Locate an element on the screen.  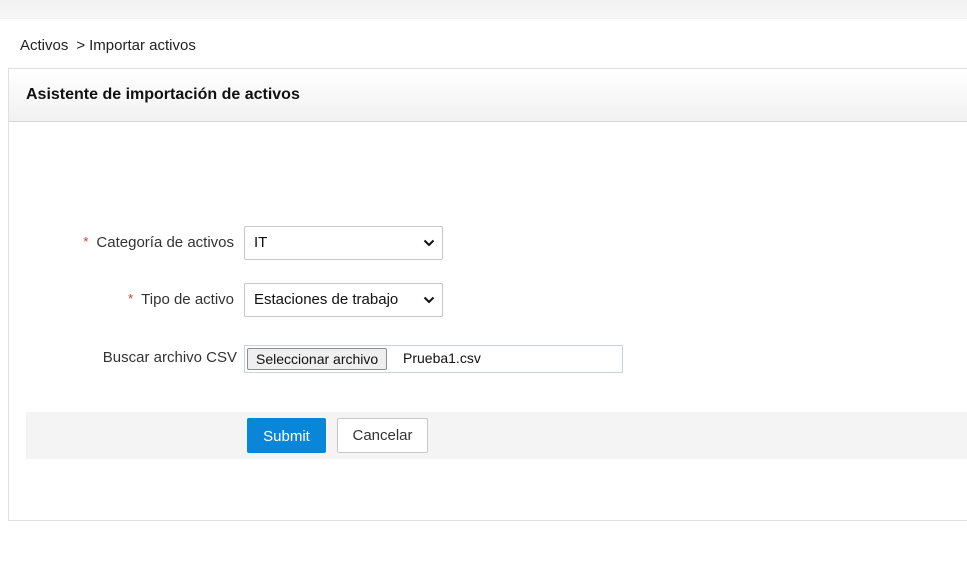
category-label-text: Categoría de activos is located at coordinates (165, 242).